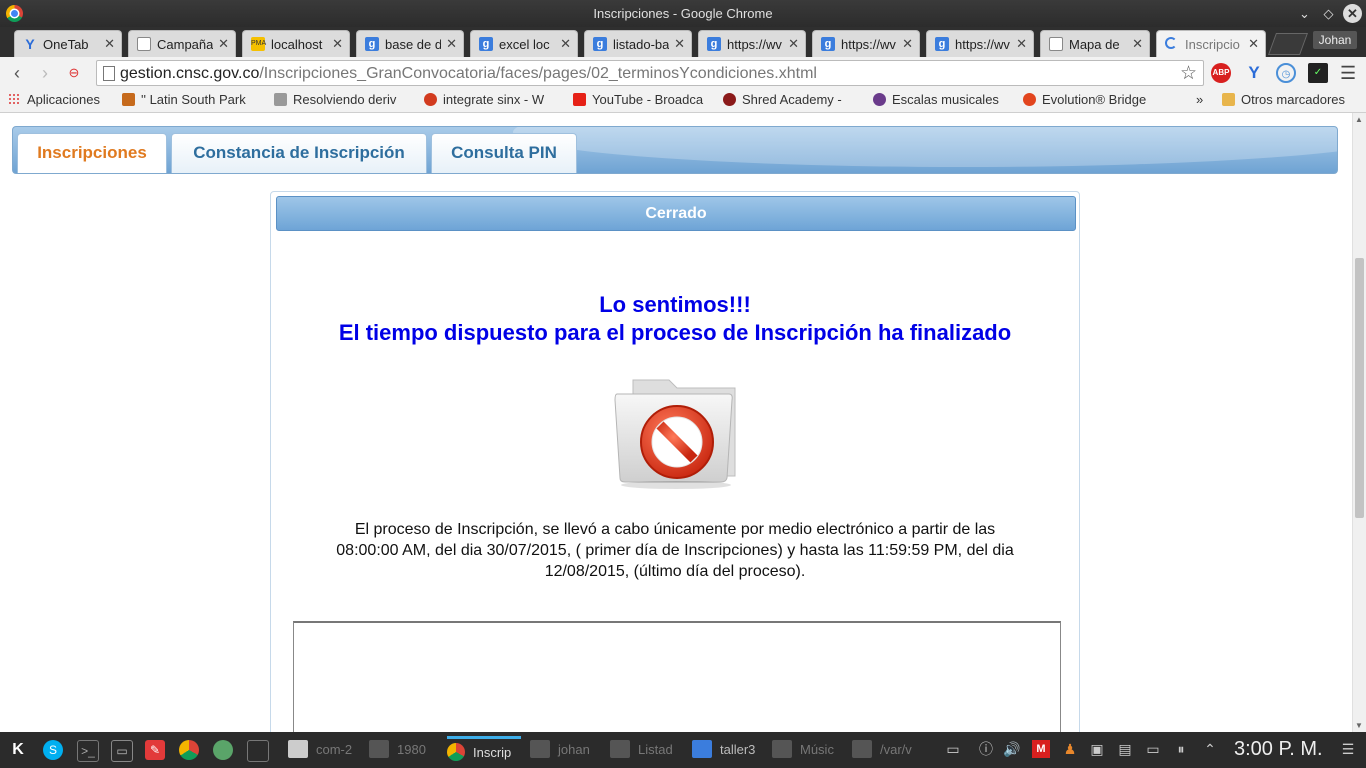  Describe the element at coordinates (182, 43) in the screenshot. I see `browser-tab: Campaña ✕` at that location.